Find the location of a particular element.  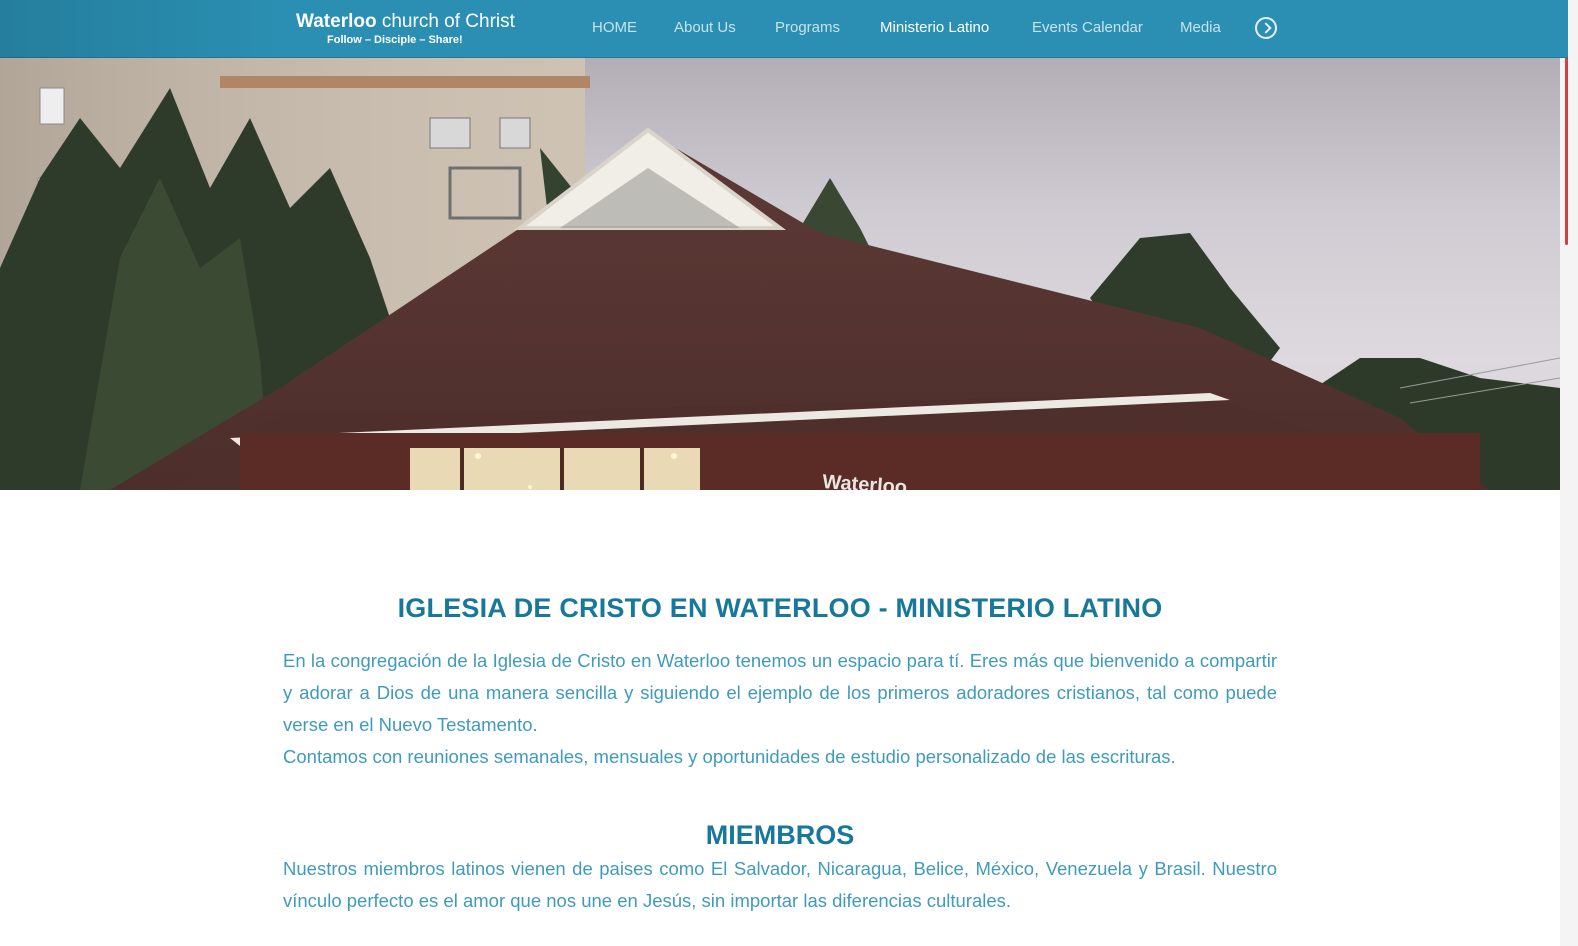

page-scrollbar is located at coordinates (1569, 473).